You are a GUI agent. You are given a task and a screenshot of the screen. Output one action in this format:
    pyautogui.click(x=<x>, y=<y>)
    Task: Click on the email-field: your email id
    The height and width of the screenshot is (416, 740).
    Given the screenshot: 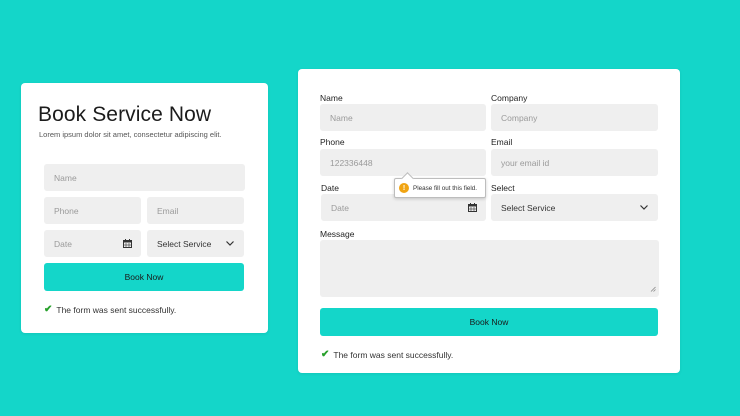 What is the action you would take?
    pyautogui.click(x=574, y=162)
    